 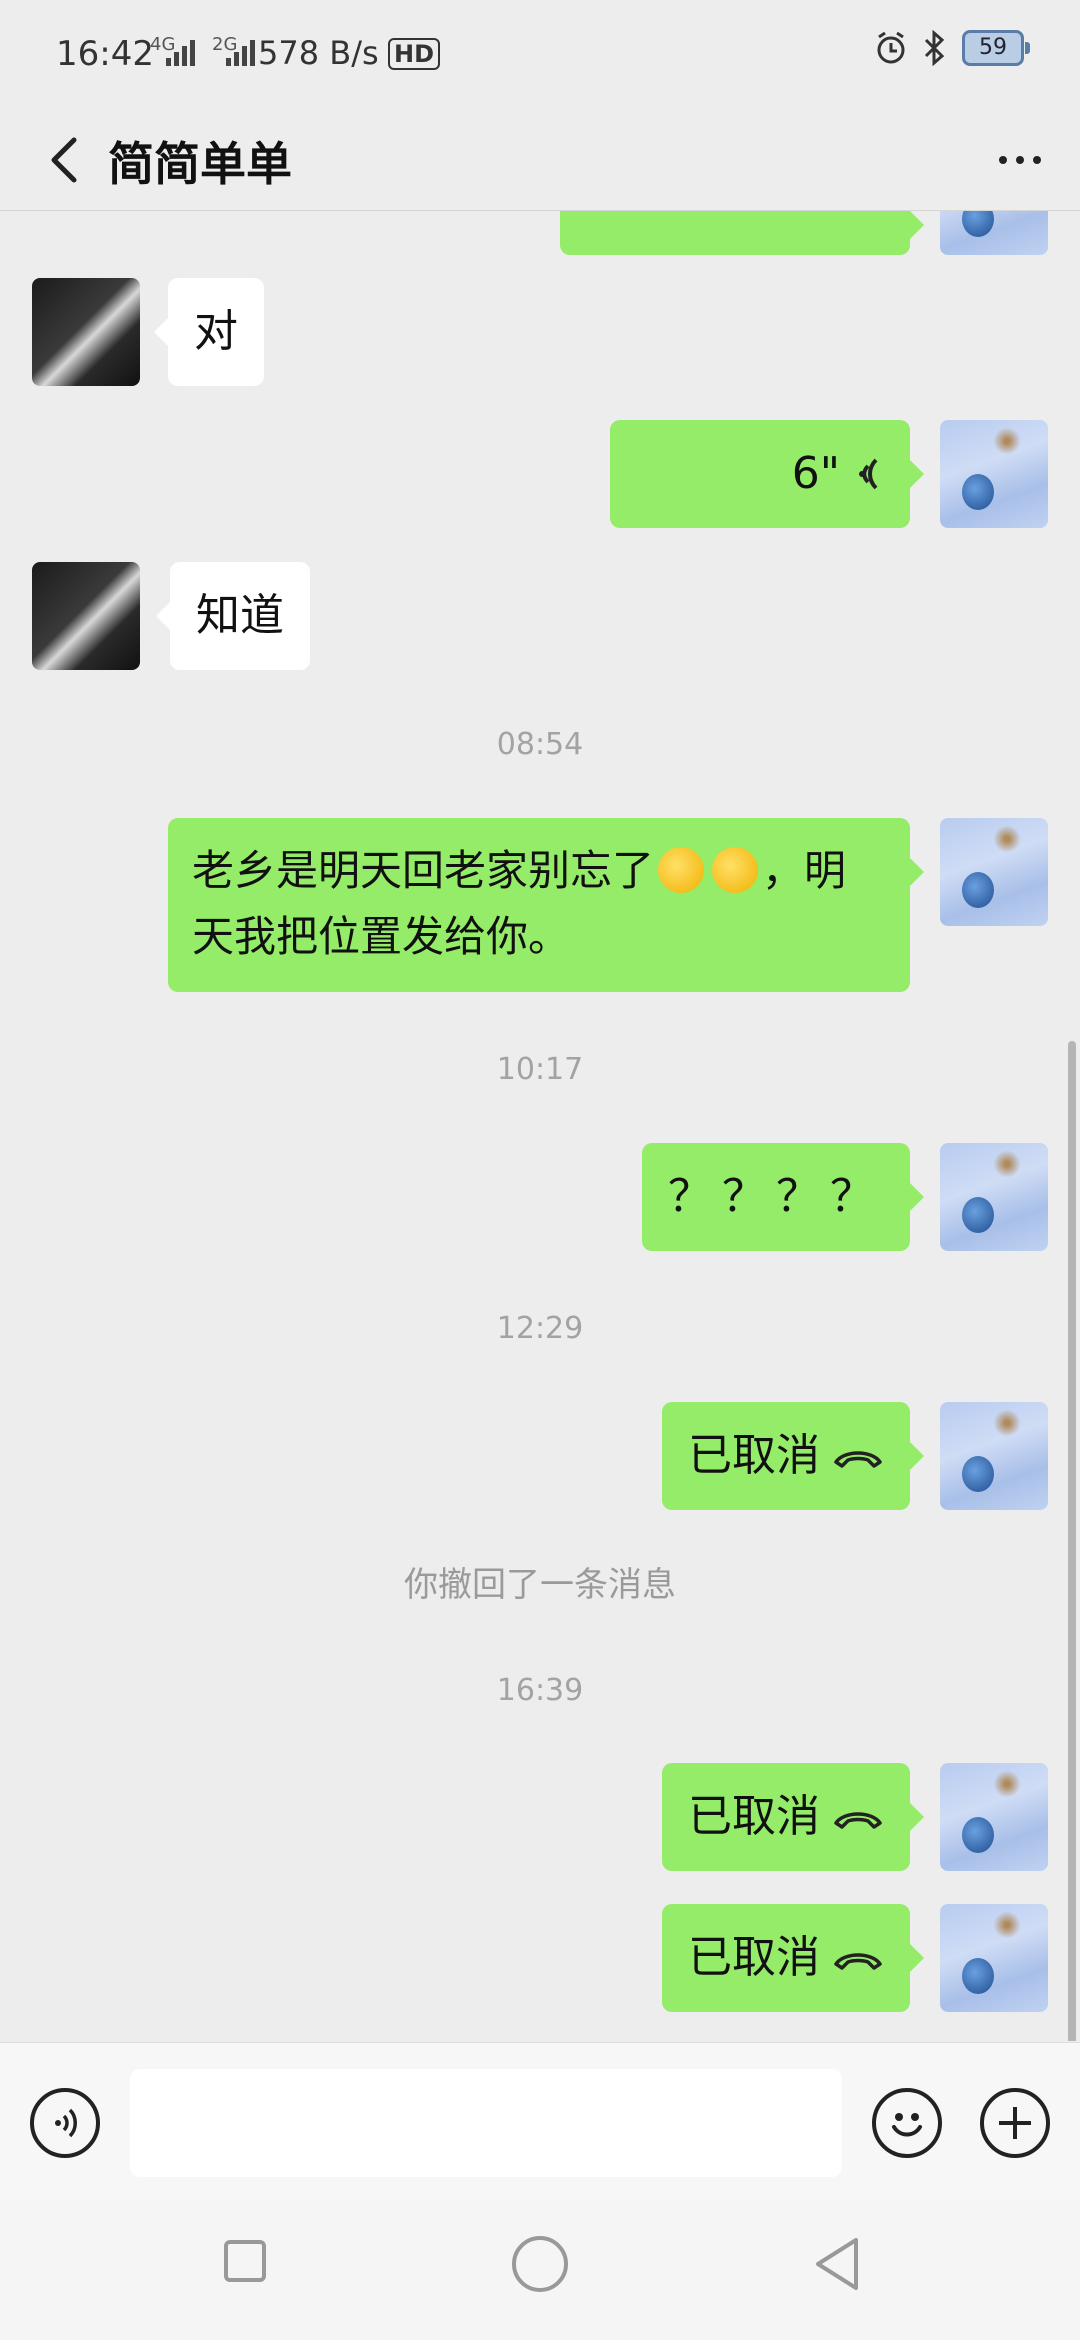 I want to click on message-bubble: 对, so click(x=209, y=332).